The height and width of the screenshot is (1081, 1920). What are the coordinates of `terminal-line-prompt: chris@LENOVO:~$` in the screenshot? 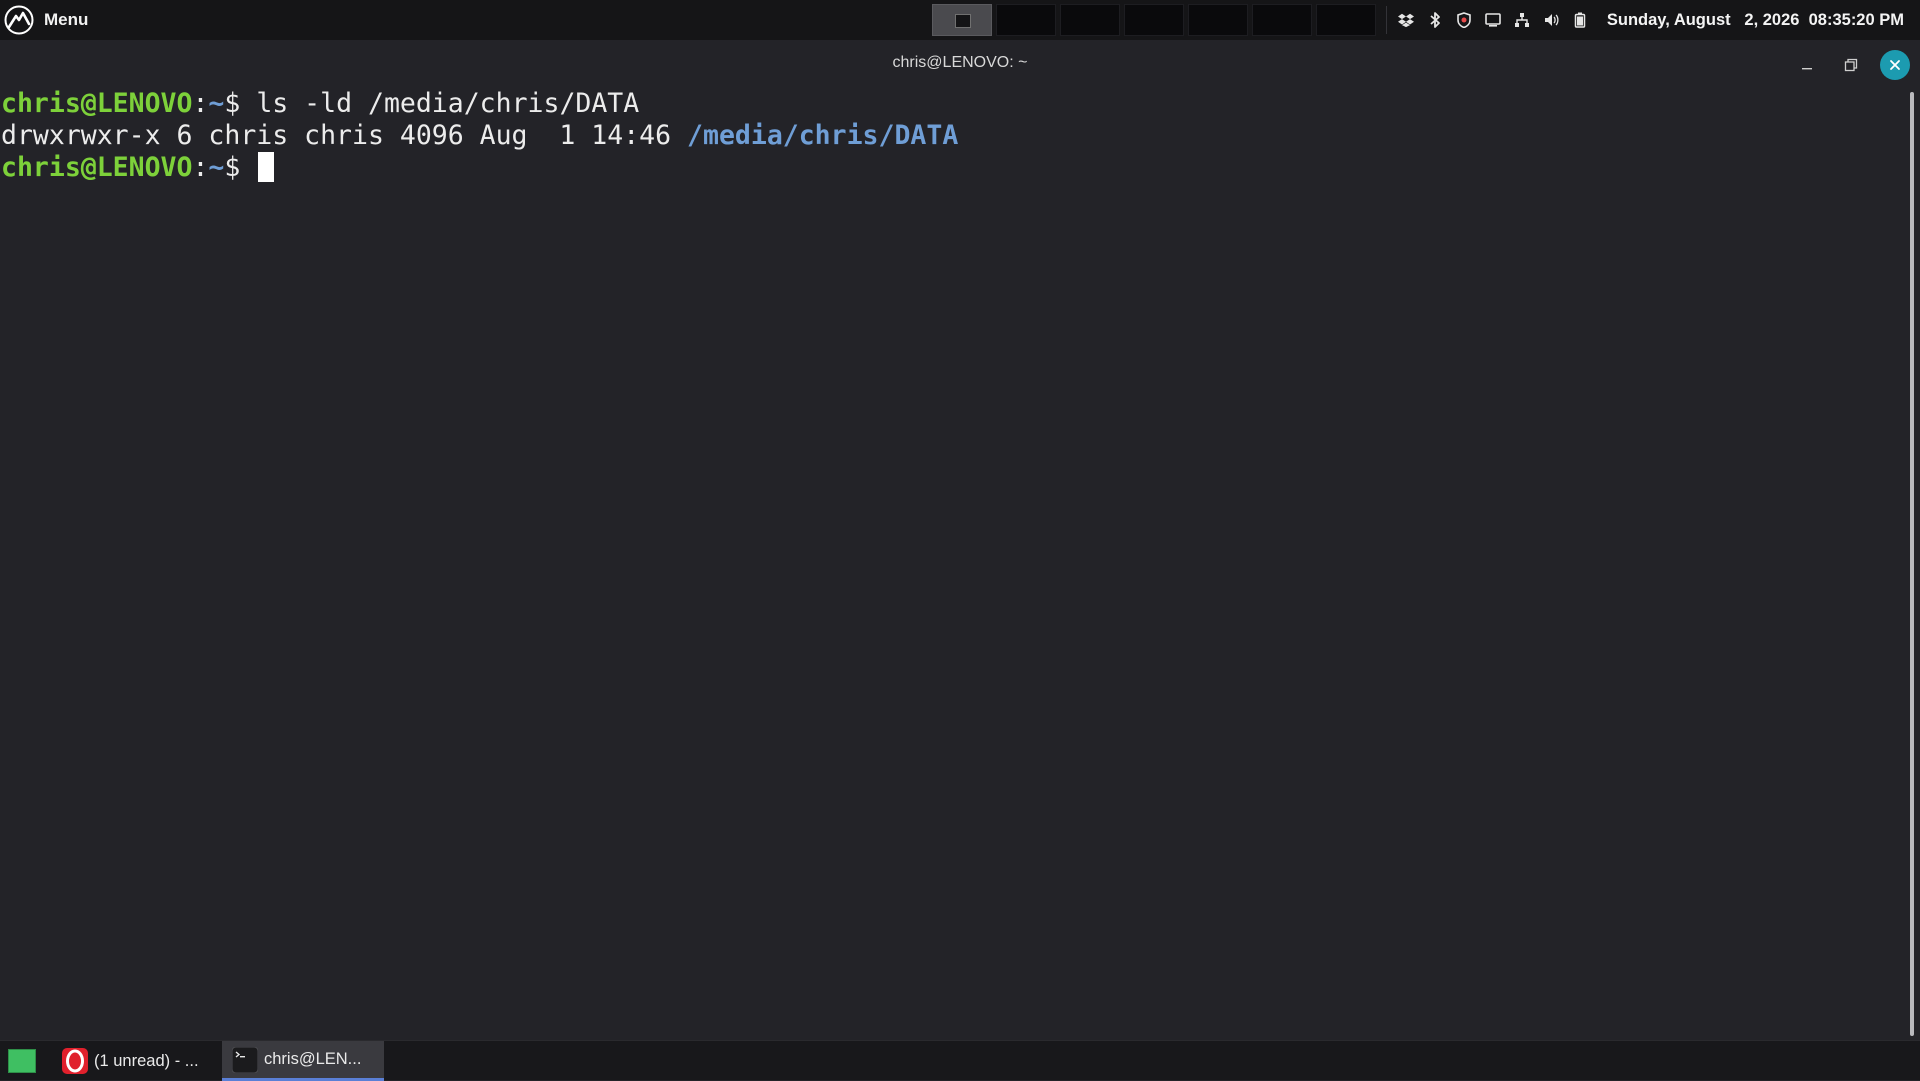 It's located at (955, 168).